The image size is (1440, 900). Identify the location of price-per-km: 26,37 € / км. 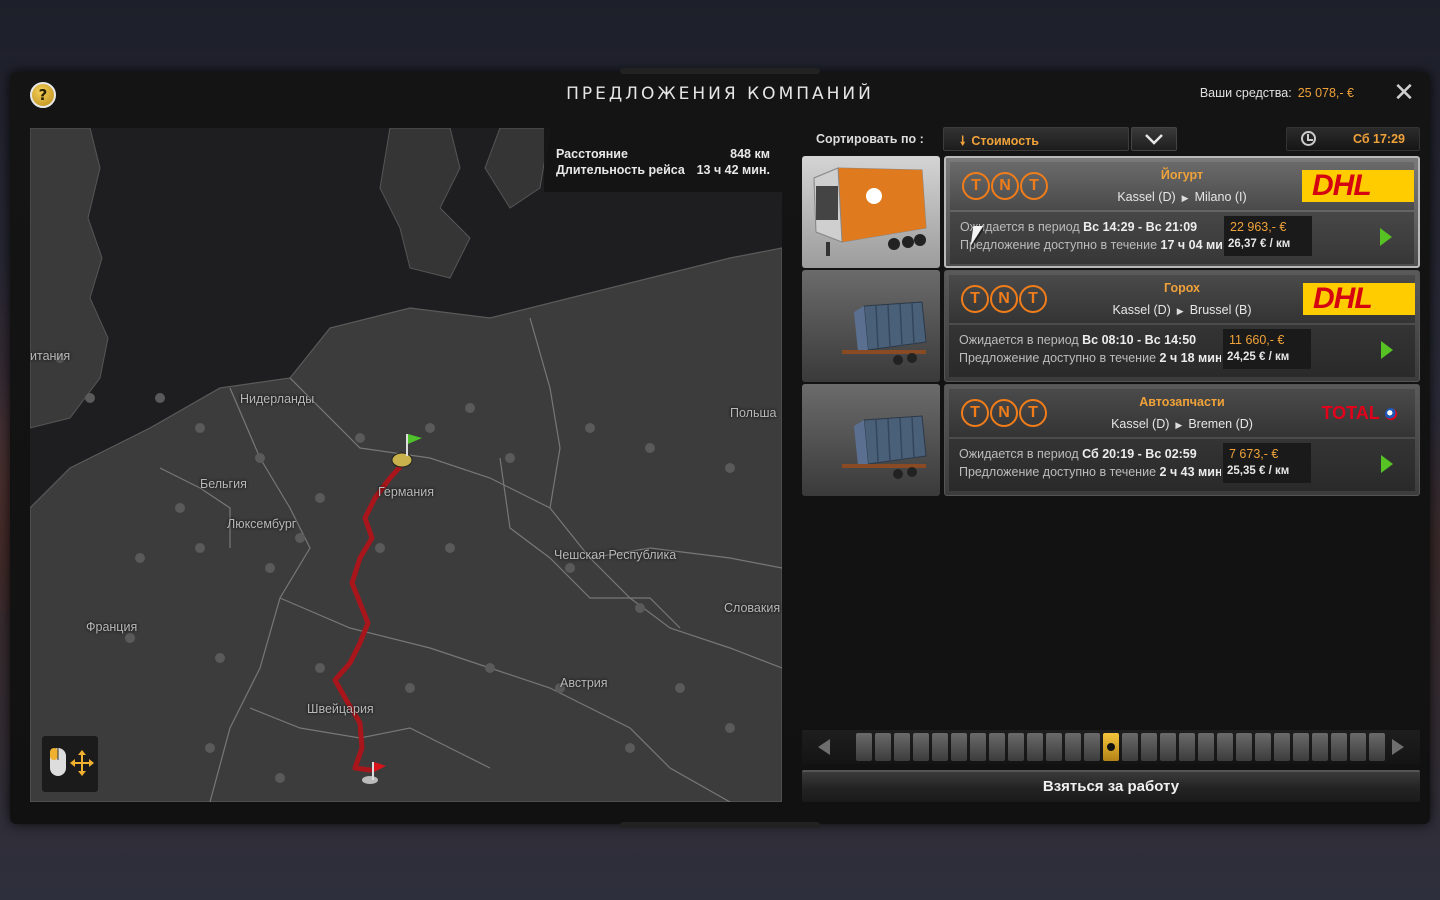
(1259, 244).